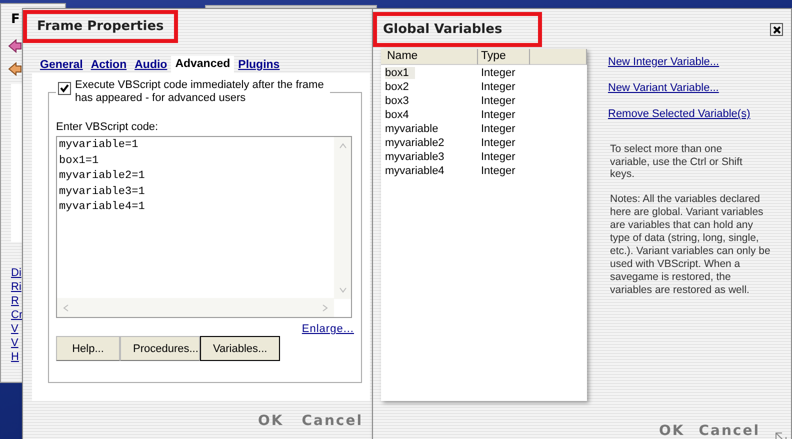  What do you see at coordinates (691, 244) in the screenshot?
I see `notes-text: Notes: All the variables declared here are global. Variant variables are variables that can hold any type of data (string, long, single, etc.). Variant variables can only be used with VBScript. When a savegame is restored, the variables are restored as well.` at bounding box center [691, 244].